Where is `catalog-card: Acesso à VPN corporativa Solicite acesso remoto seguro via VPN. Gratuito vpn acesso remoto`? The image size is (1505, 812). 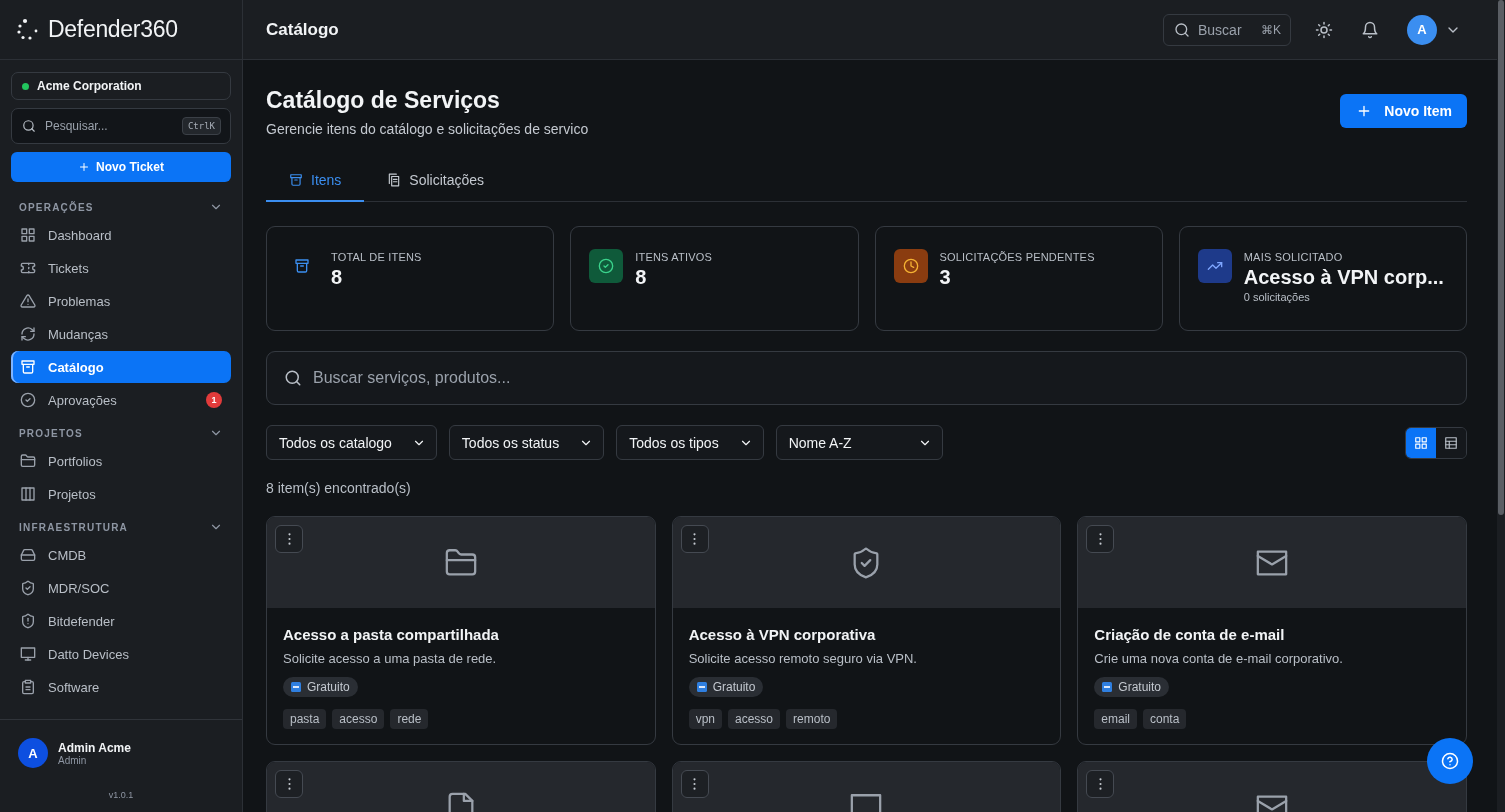 catalog-card: Acesso à VPN corporativa Solicite acesso remoto seguro via VPN. Gratuito vpn acesso remoto is located at coordinates (866, 630).